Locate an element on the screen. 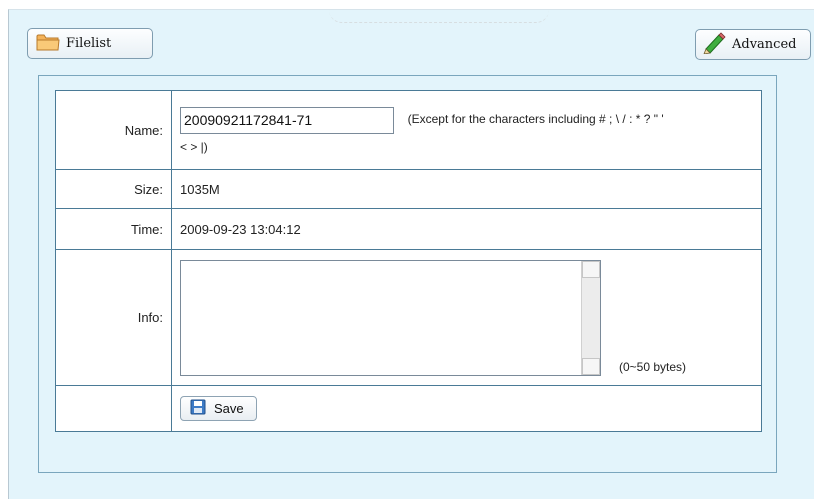 Image resolution: width=814 pixels, height=499 pixels. scroll-up-button is located at coordinates (591, 269).